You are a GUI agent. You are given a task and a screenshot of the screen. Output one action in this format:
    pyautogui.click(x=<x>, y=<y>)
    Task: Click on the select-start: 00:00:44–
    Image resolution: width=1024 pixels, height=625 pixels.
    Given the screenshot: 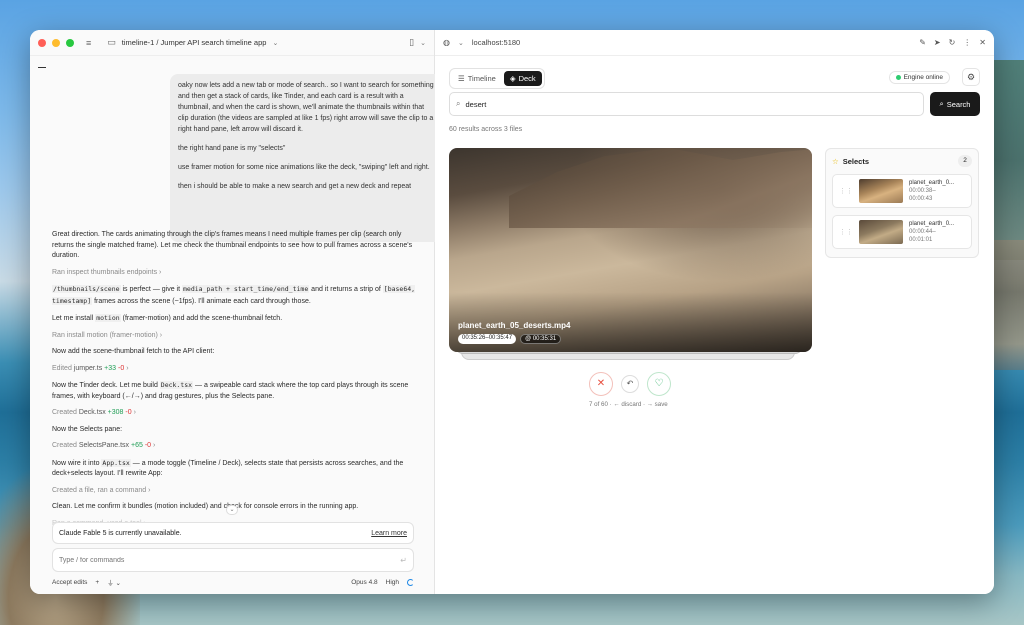 What is the action you would take?
    pyautogui.click(x=922, y=232)
    